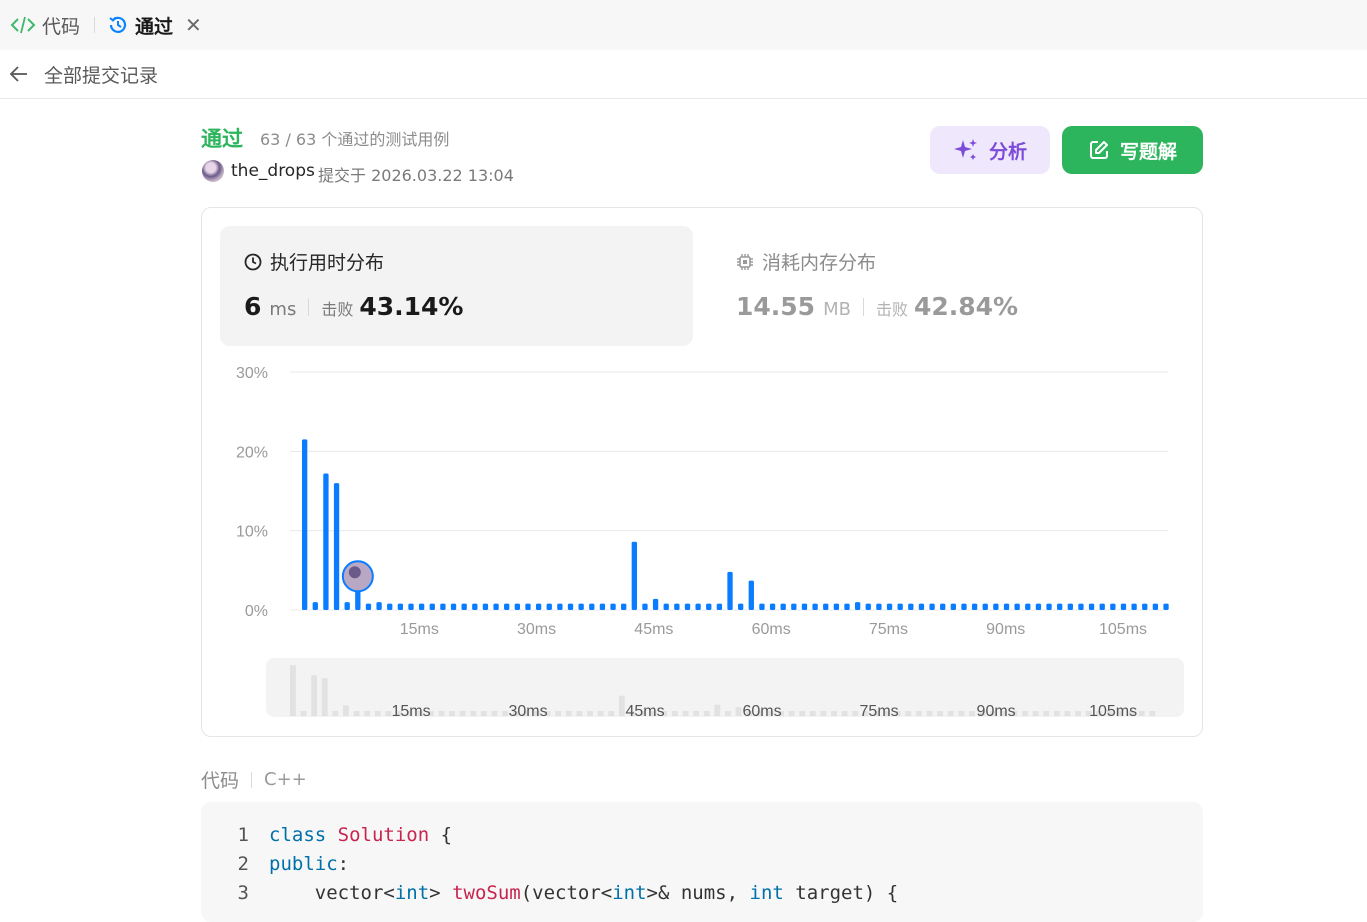 The height and width of the screenshot is (922, 1367). I want to click on brush-bar, so click(685, 713).